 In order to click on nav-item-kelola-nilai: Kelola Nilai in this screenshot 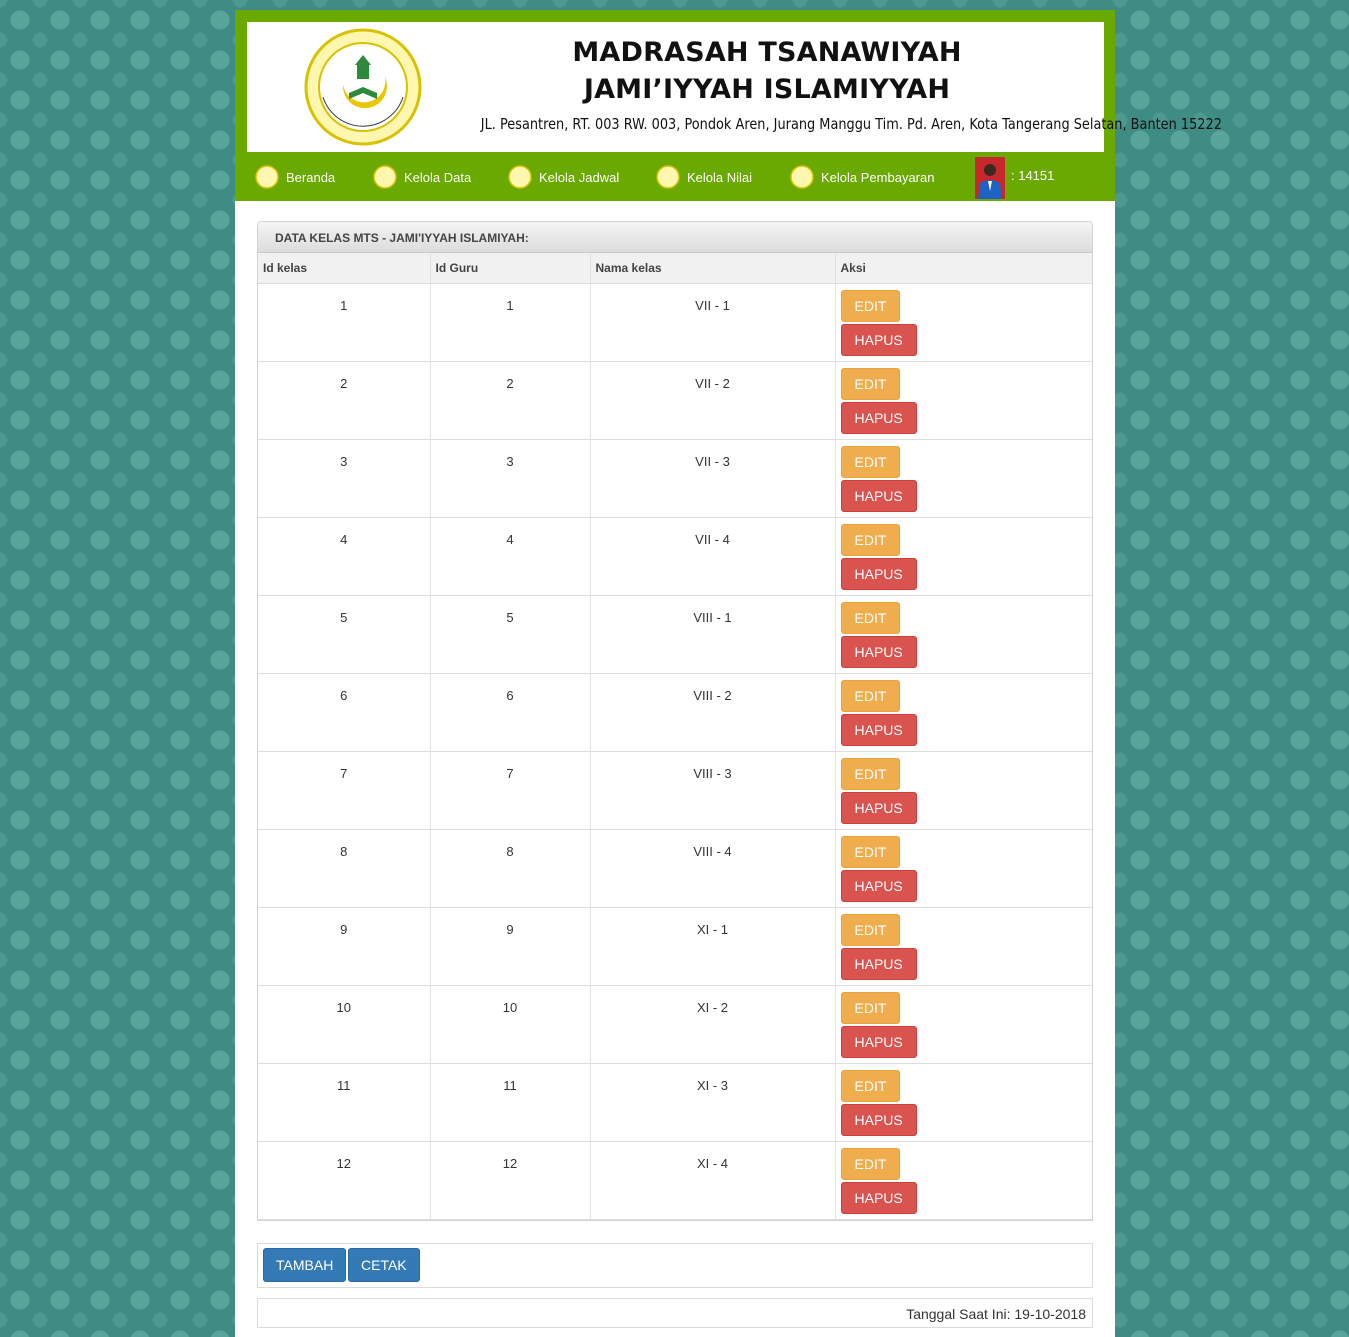, I will do `click(704, 177)`.